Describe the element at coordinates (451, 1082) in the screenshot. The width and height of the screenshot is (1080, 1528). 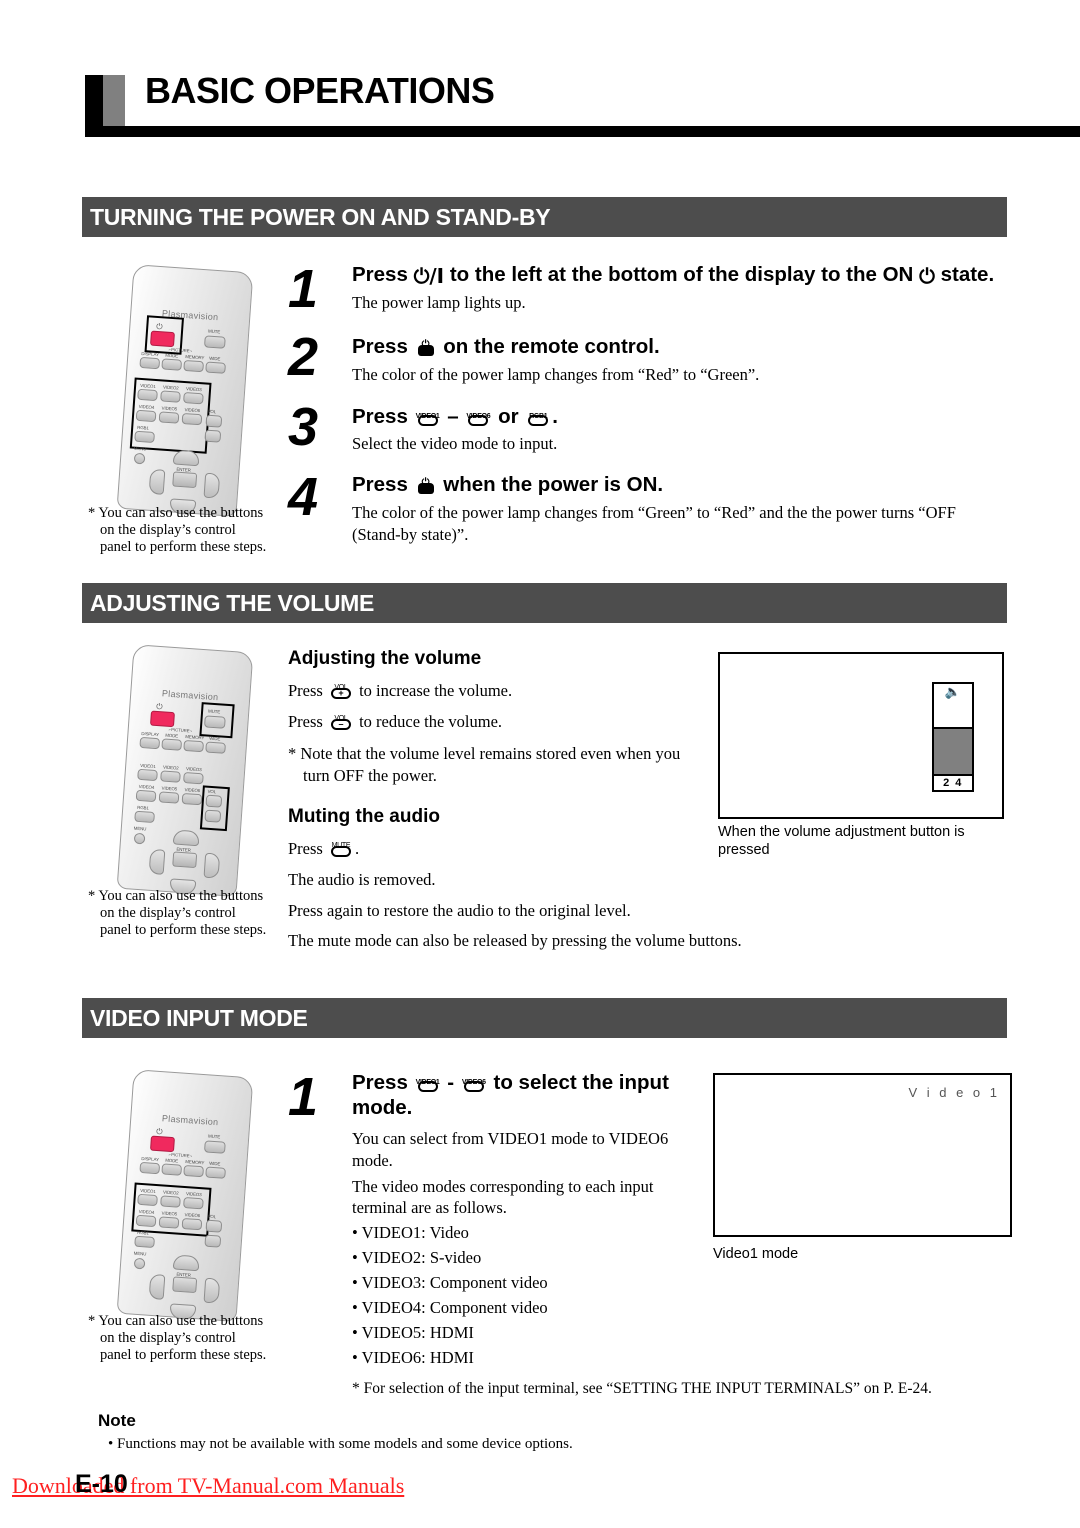
I see `video-step-dash: -` at that location.